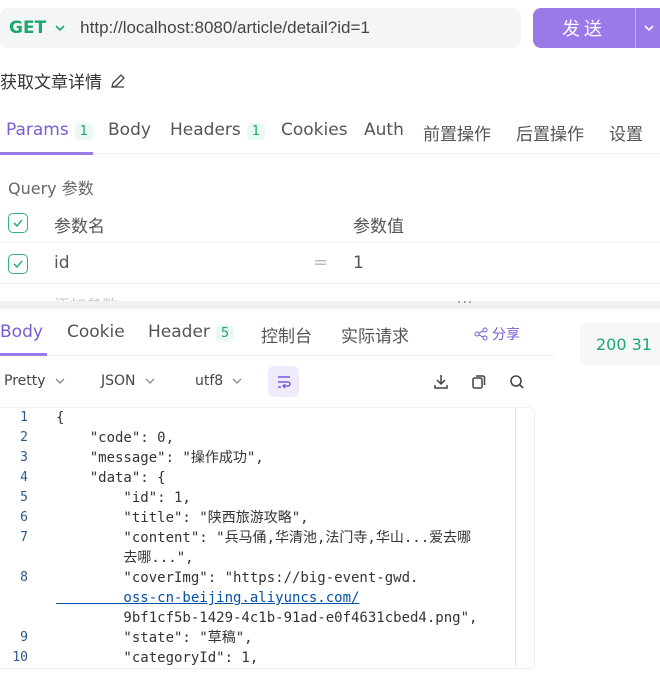 The image size is (660, 683). What do you see at coordinates (626, 135) in the screenshot?
I see `tab-label: 设置` at bounding box center [626, 135].